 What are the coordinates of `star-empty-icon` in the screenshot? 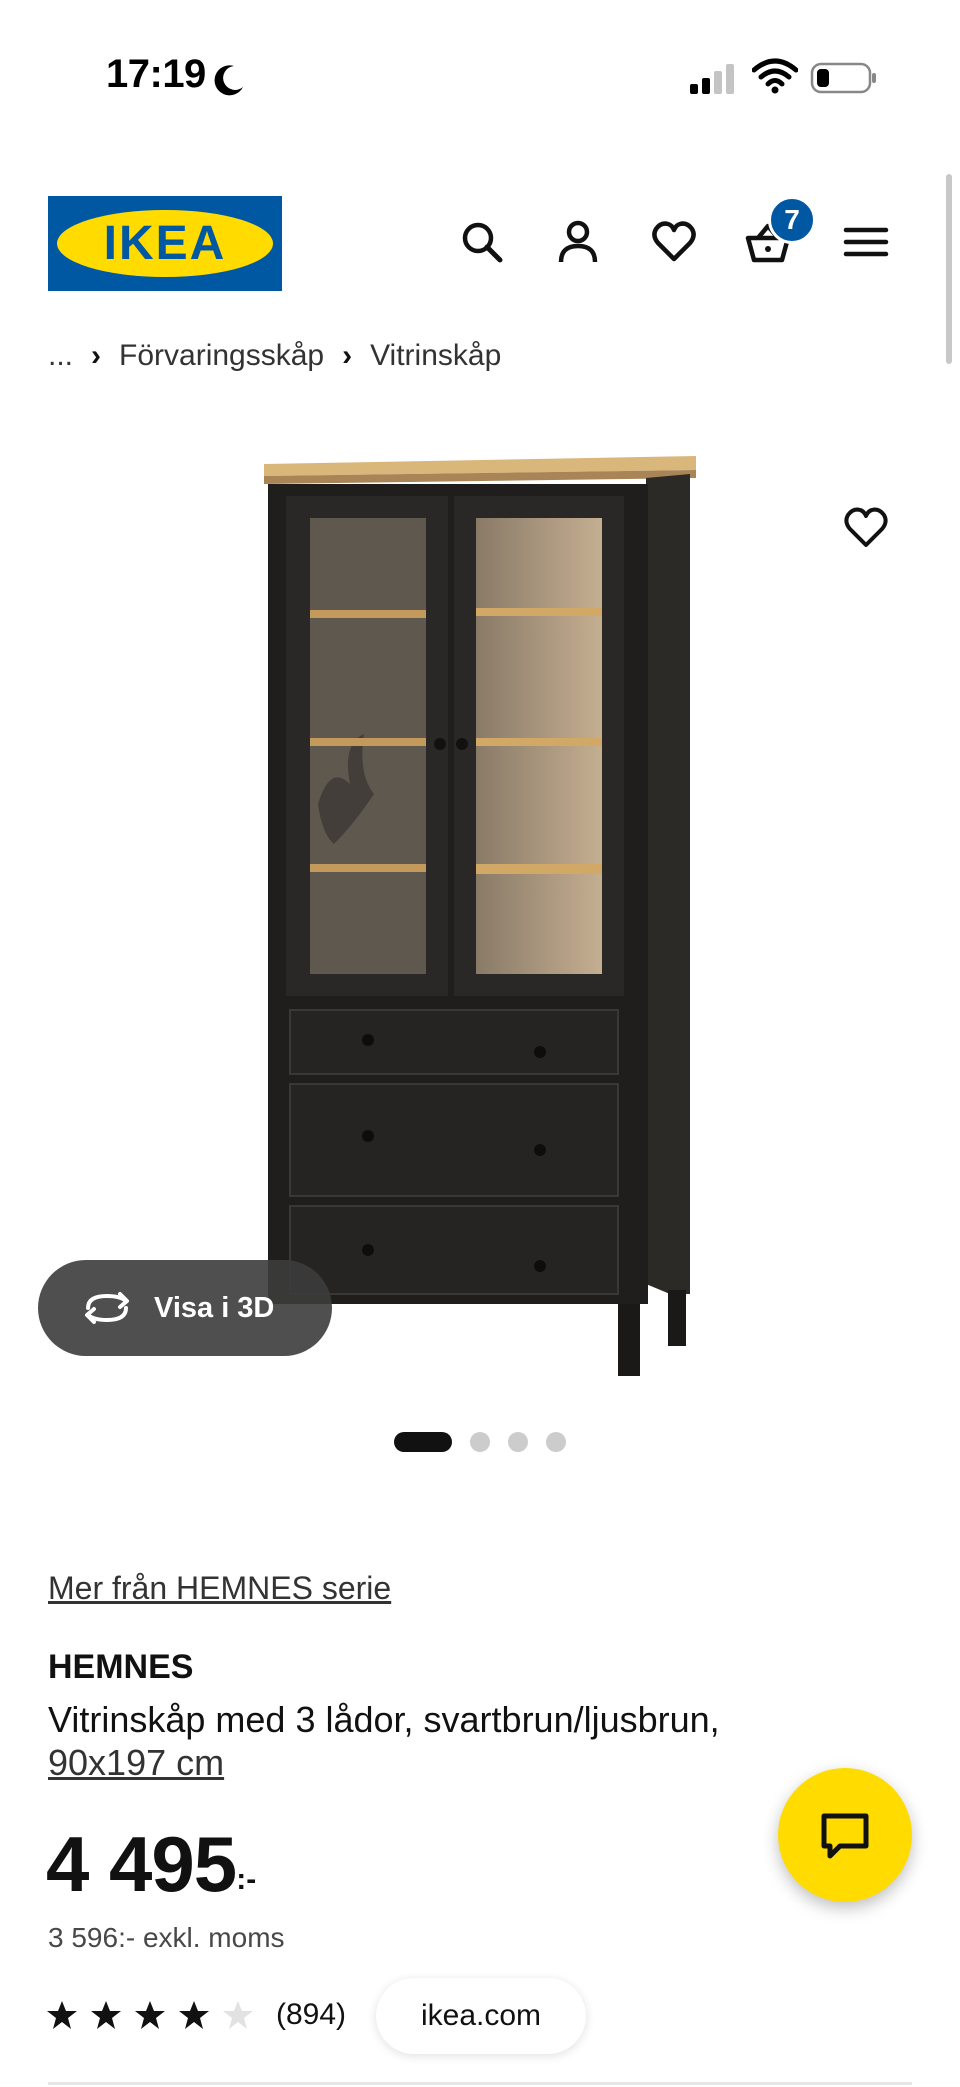 It's located at (238, 2015).